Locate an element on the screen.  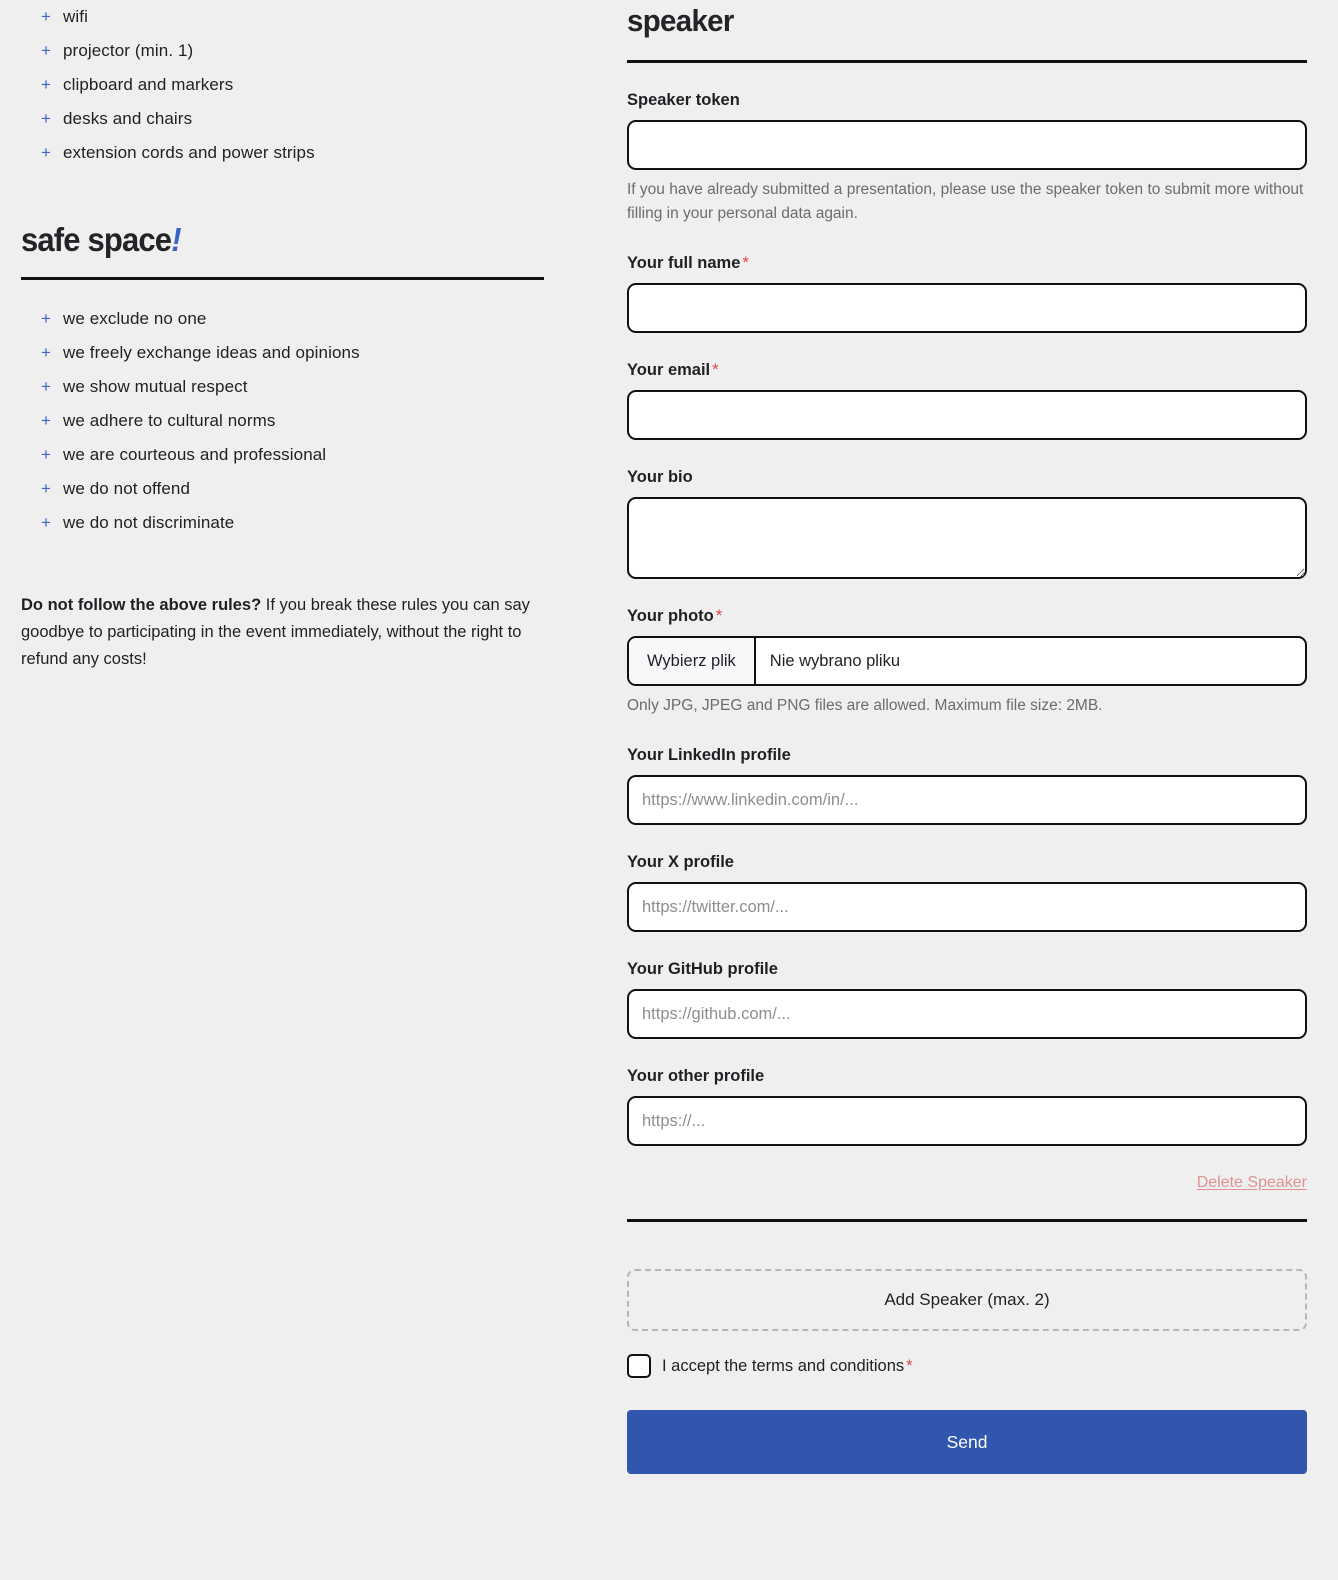
field-other-profile: Your other profile is located at coordinates (967, 1105).